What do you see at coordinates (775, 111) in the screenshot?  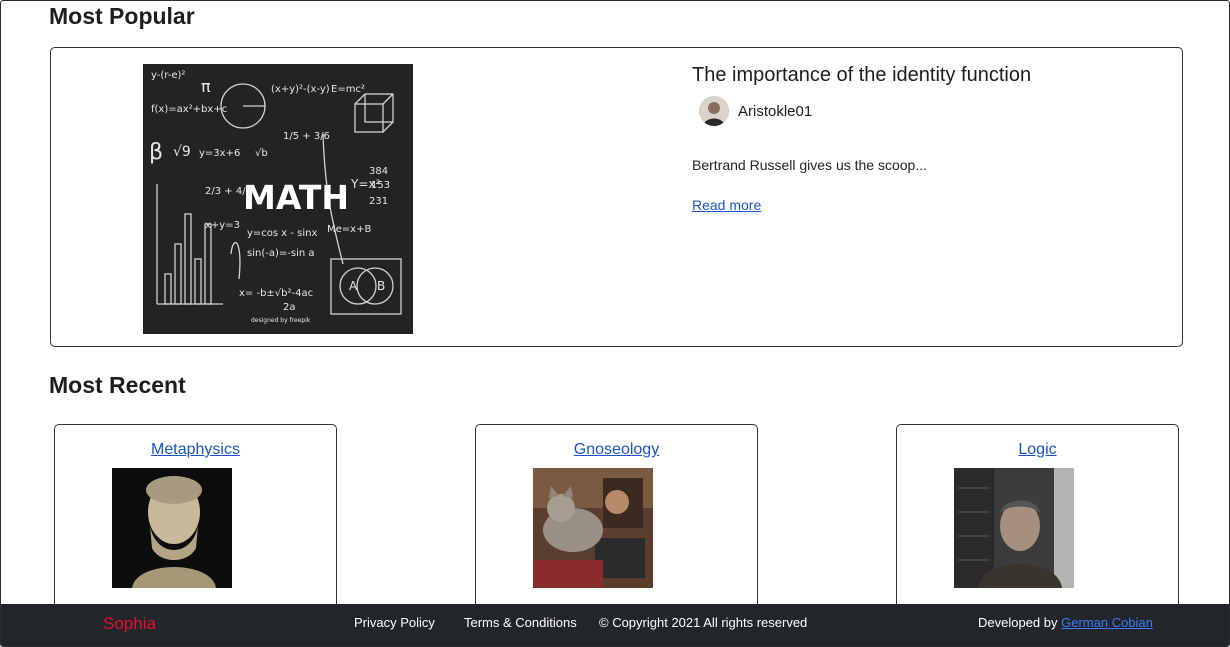 I see `author-name: Aristokle01` at bounding box center [775, 111].